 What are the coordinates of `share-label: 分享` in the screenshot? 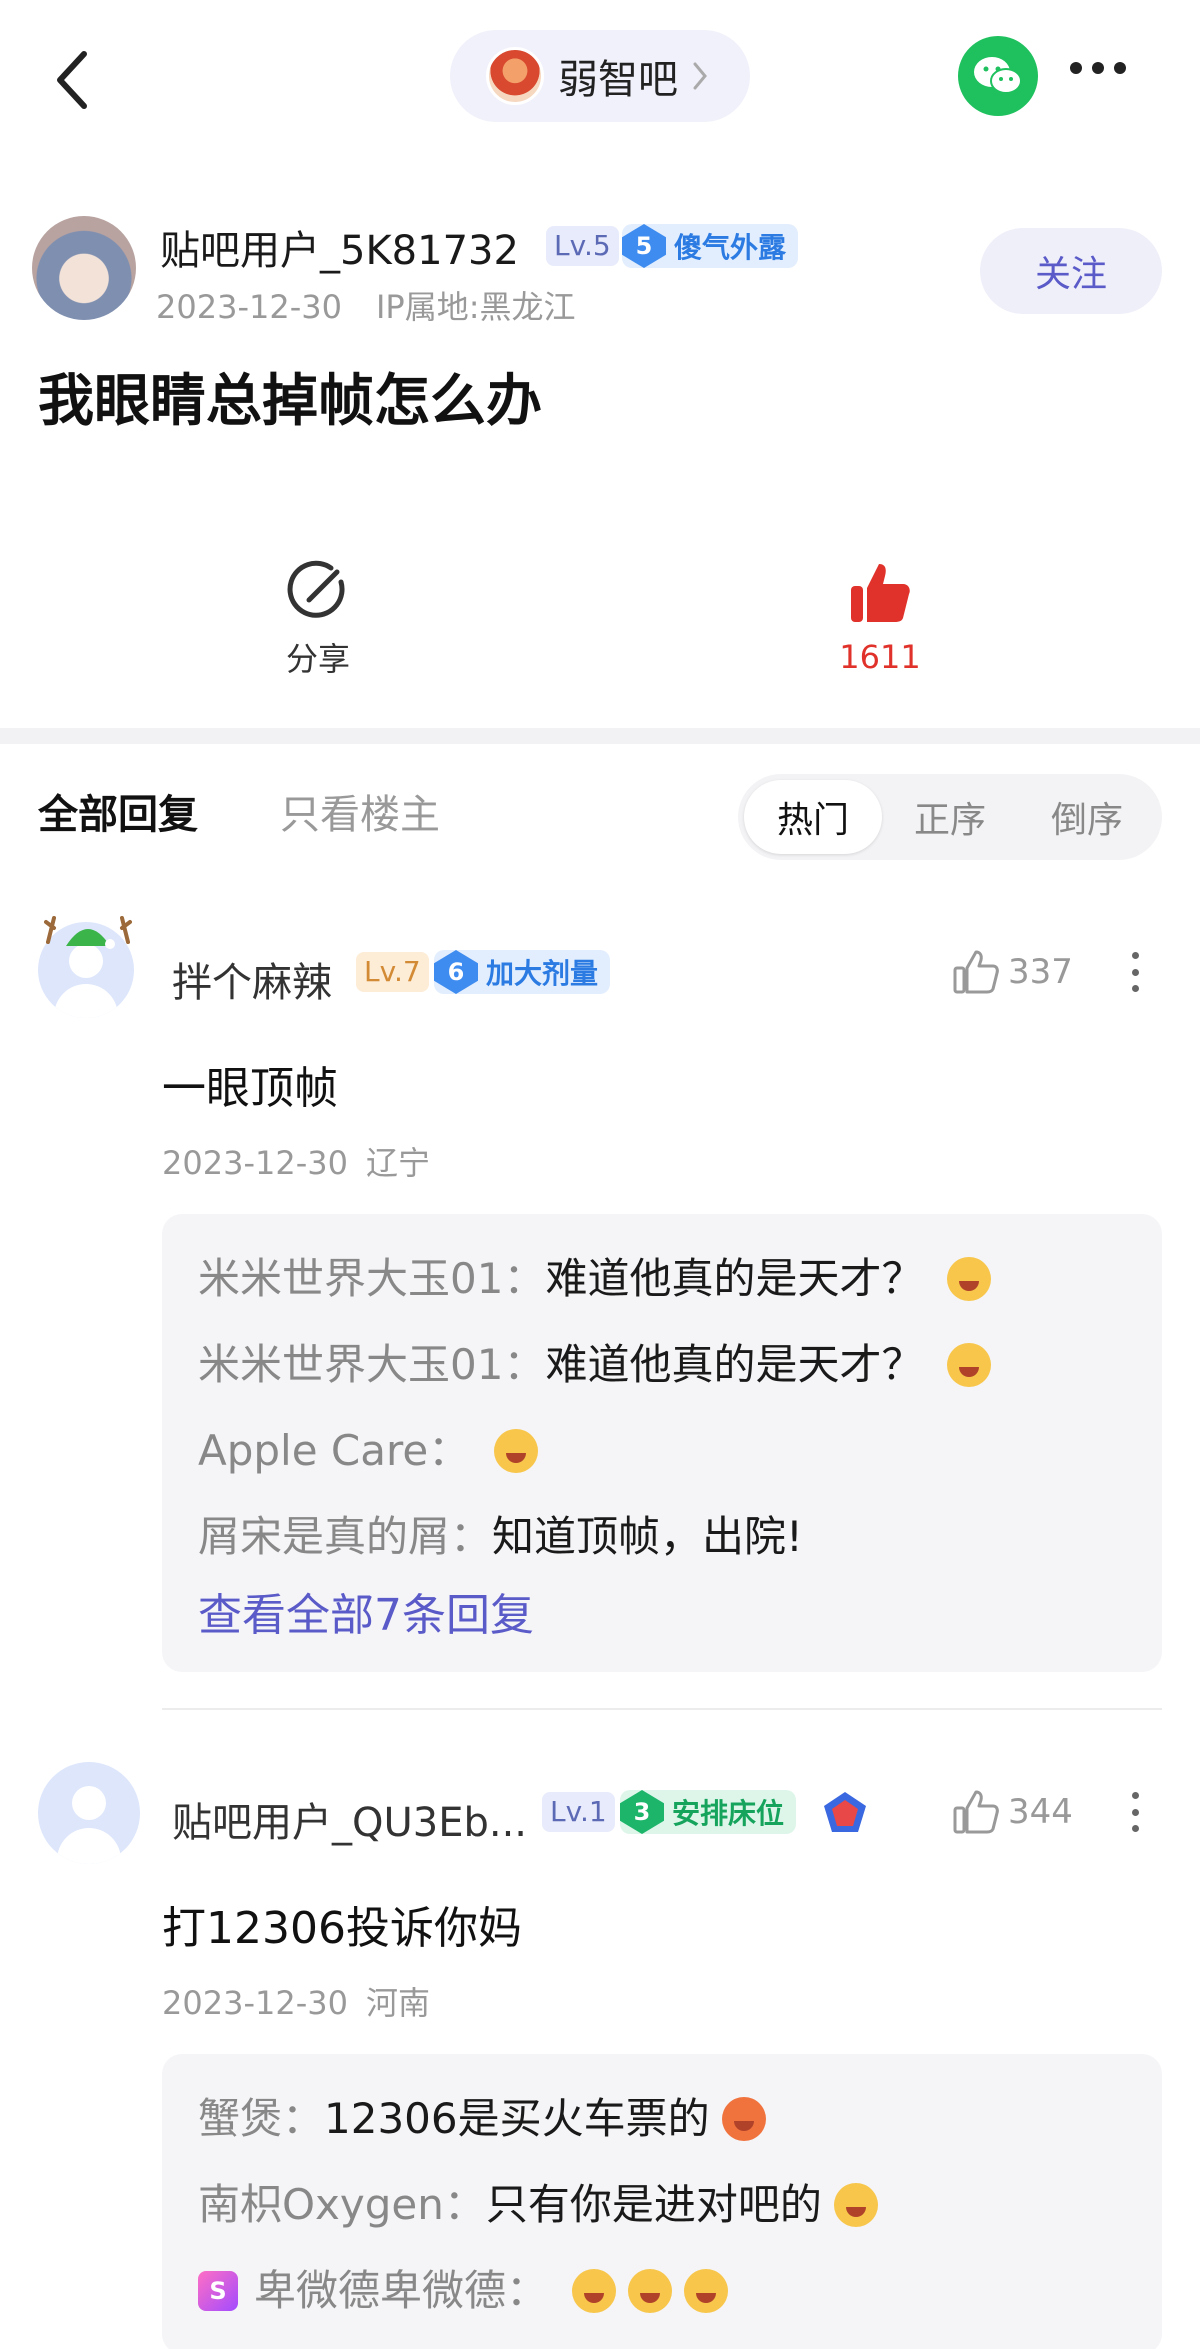 It's located at (317, 659).